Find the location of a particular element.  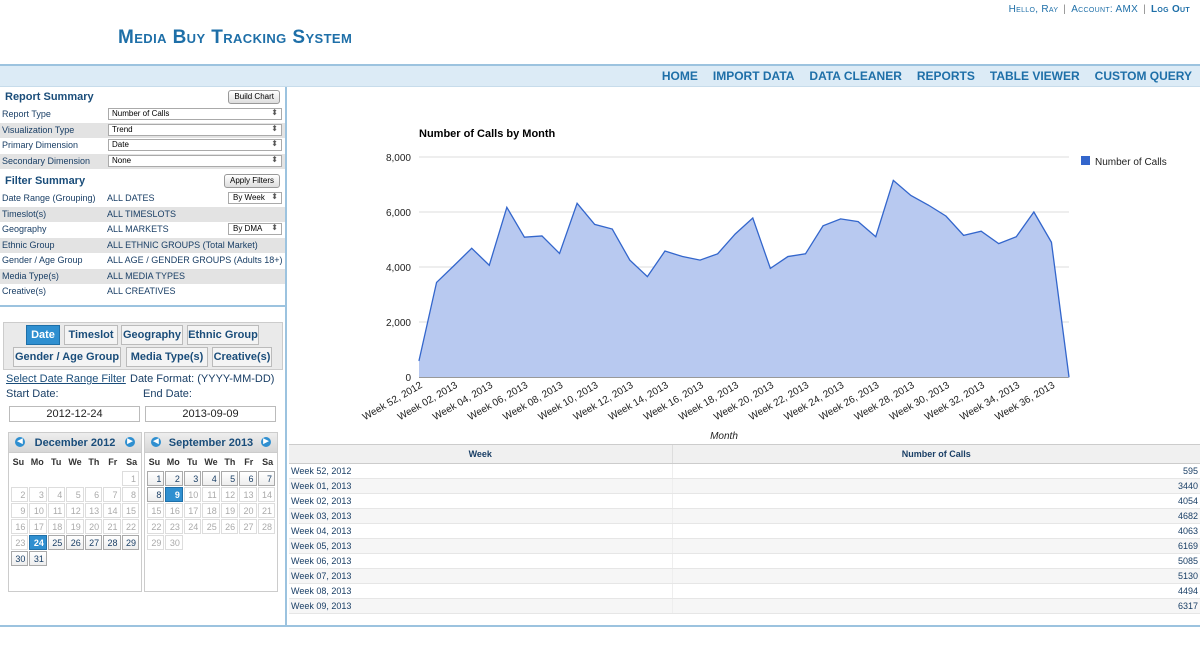

col-header-calls: Number of Calls is located at coordinates (936, 454).